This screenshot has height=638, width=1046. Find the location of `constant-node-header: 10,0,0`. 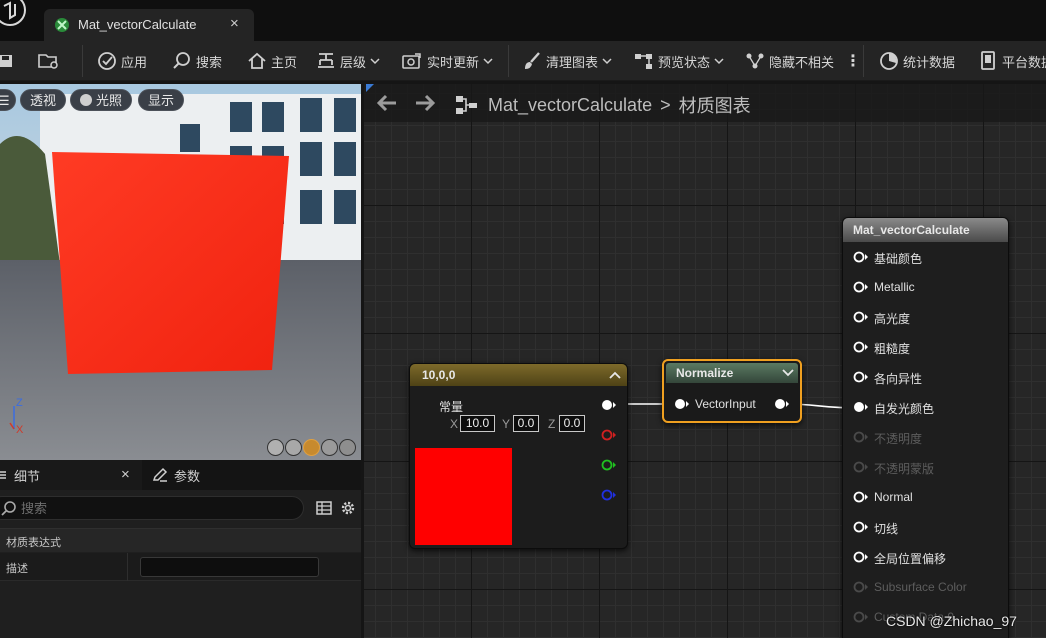

constant-node-header: 10,0,0 is located at coordinates (518, 375).